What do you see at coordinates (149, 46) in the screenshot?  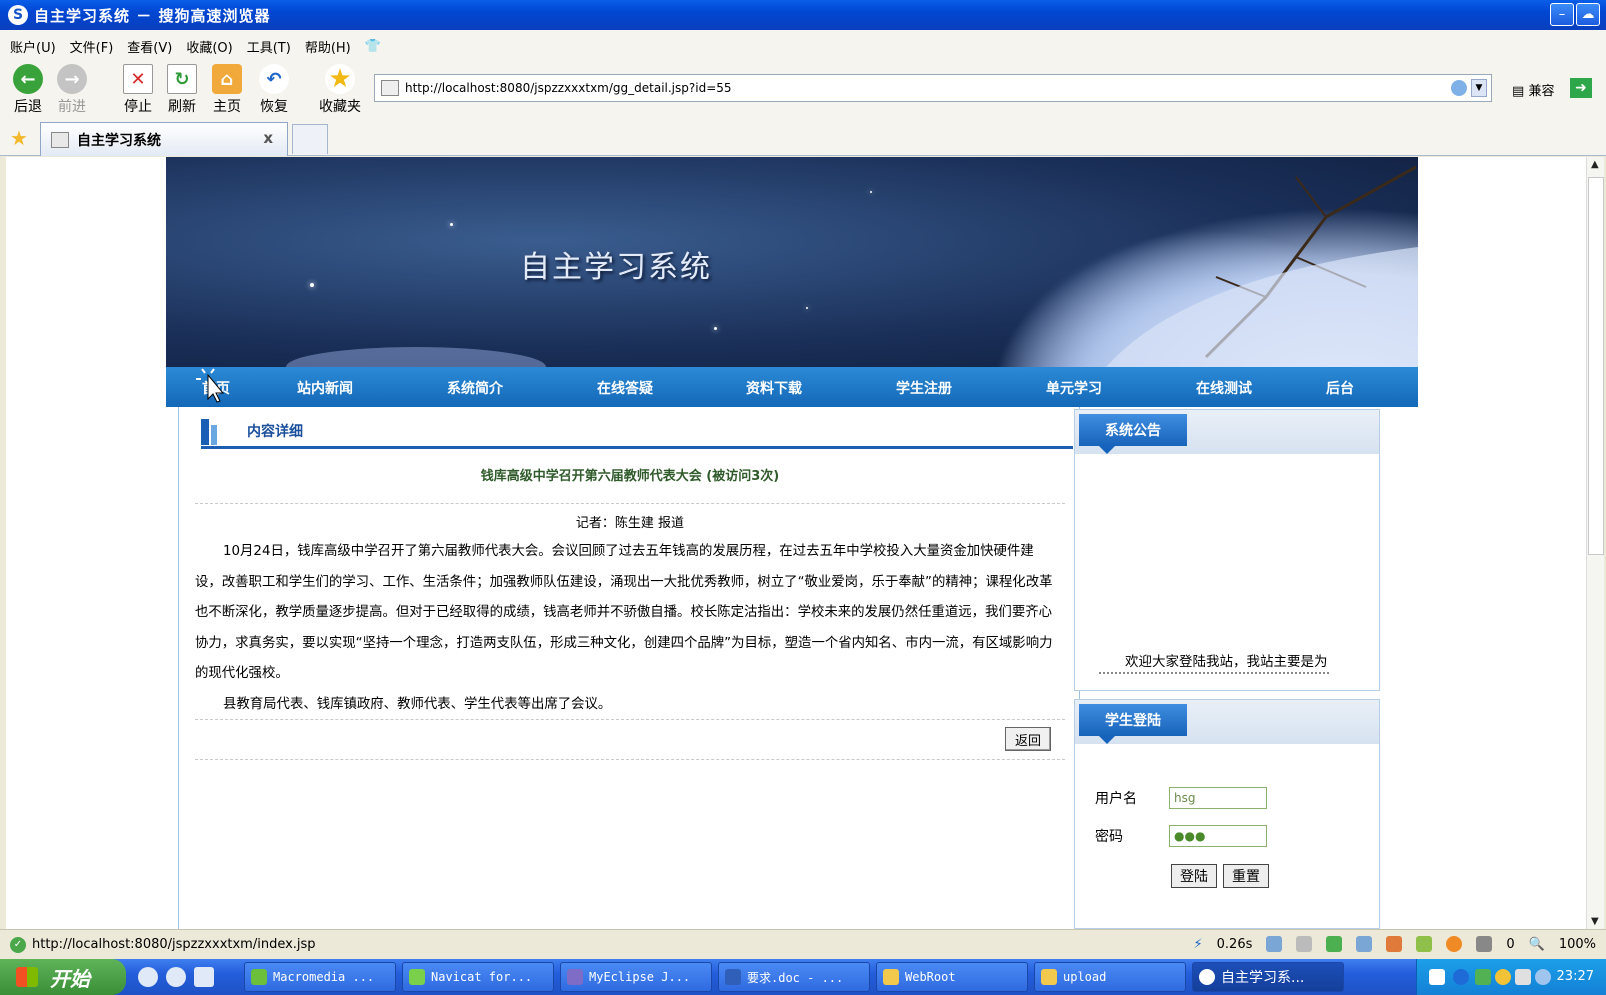 I see `menu-view: 查看(V)` at bounding box center [149, 46].